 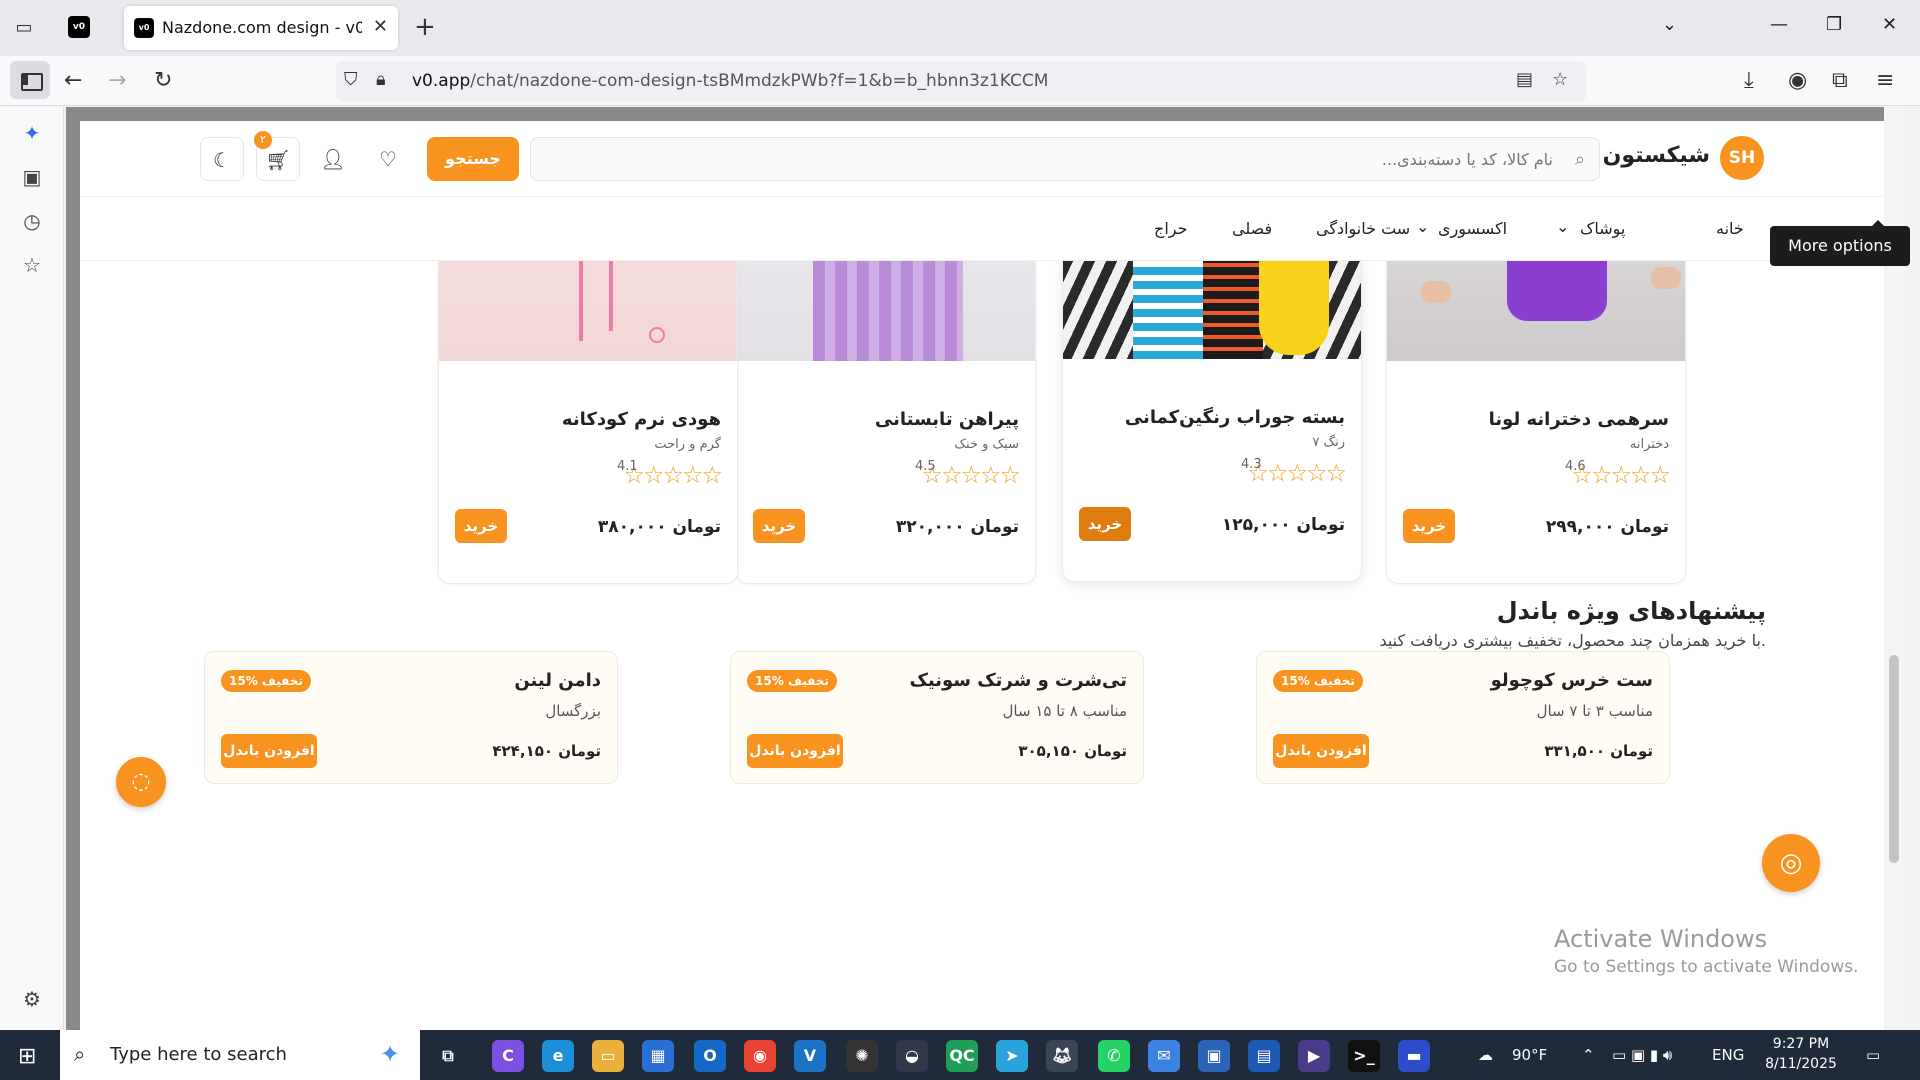 What do you see at coordinates (1012, 1056) in the screenshot?
I see `telegram-icon: ➤` at bounding box center [1012, 1056].